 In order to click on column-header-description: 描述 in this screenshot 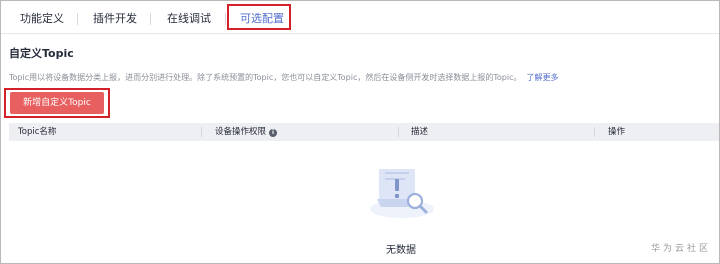, I will do `click(420, 132)`.